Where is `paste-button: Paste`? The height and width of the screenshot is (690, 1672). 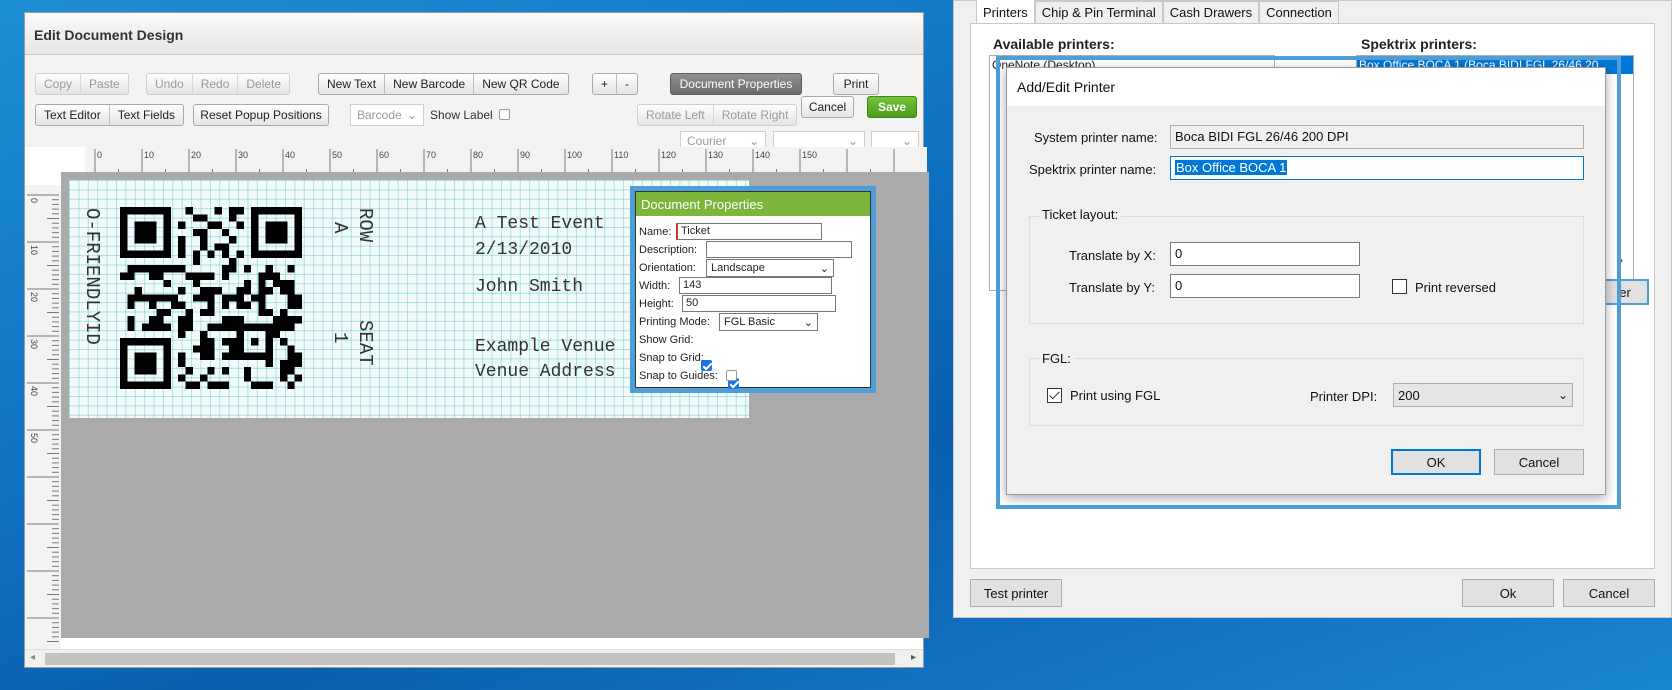 paste-button: Paste is located at coordinates (104, 84).